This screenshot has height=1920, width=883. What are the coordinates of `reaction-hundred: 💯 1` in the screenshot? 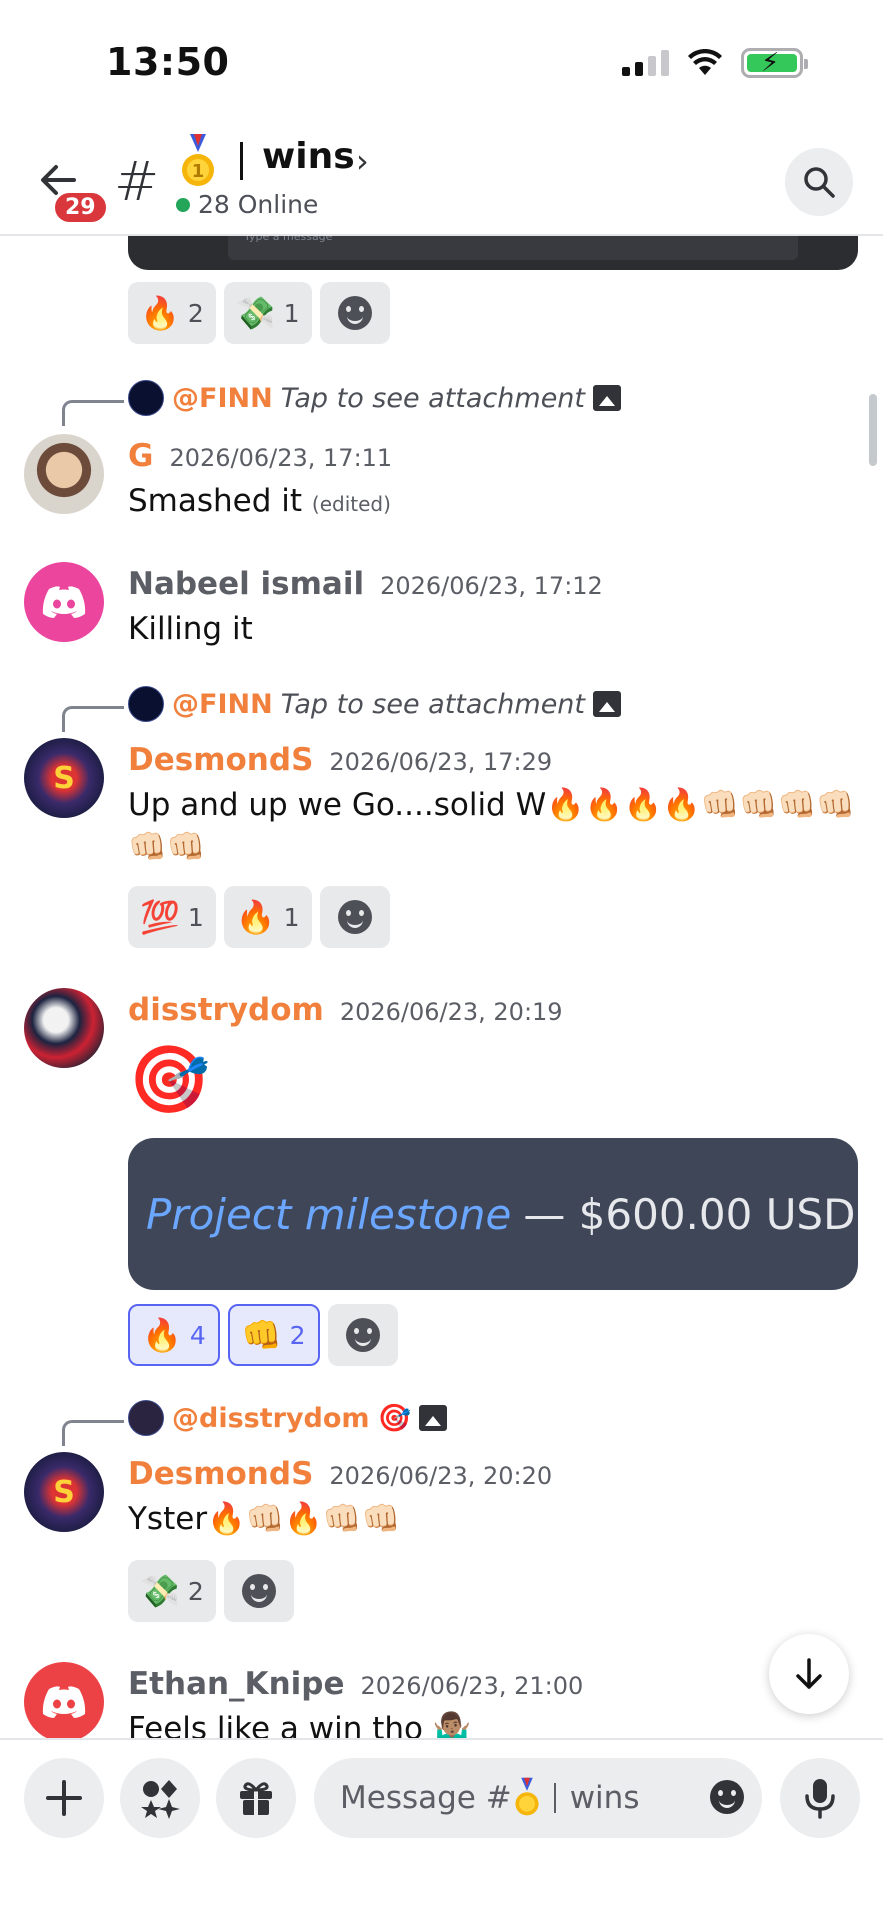 It's located at (172, 917).